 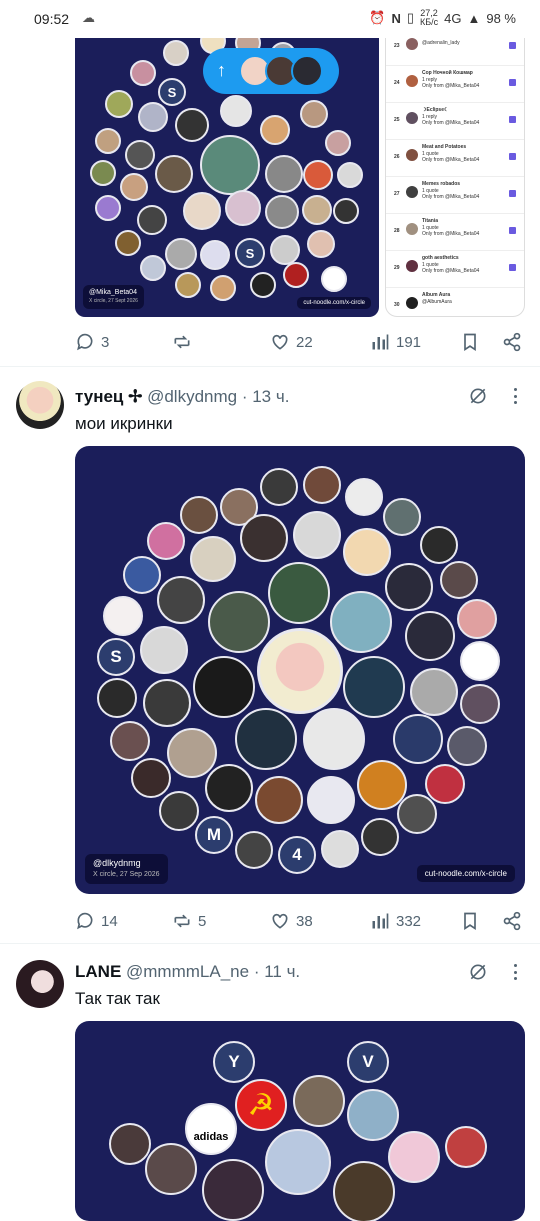 What do you see at coordinates (291, 342) in the screenshot?
I see `like-button: 22` at bounding box center [291, 342].